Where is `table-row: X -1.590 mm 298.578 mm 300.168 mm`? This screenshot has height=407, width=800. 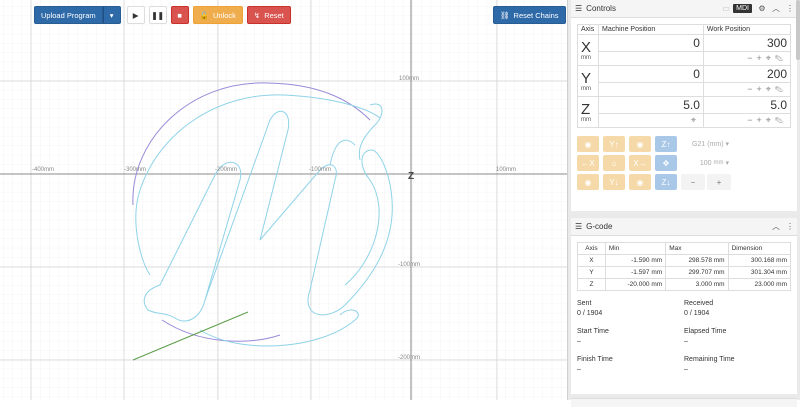 table-row: X -1.590 mm 298.578 mm 300.168 mm is located at coordinates (684, 260).